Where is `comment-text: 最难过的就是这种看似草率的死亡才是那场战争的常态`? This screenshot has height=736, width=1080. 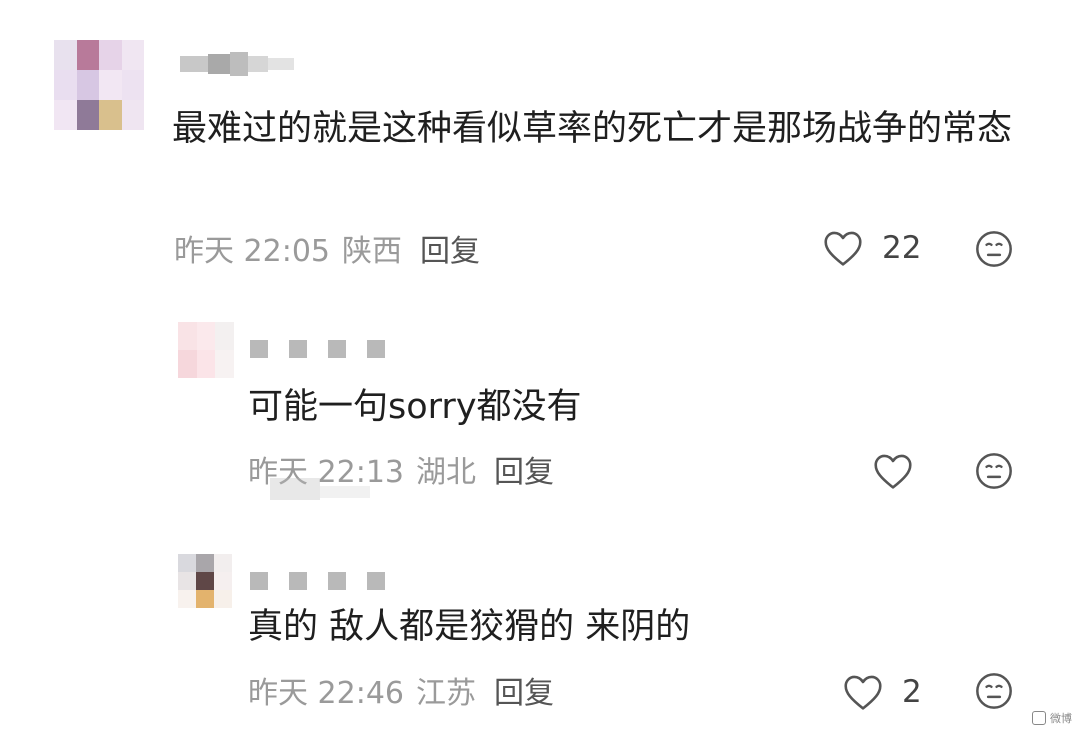 comment-text: 最难过的就是这种看似草率的死亡才是那场战争的常态 is located at coordinates (592, 129).